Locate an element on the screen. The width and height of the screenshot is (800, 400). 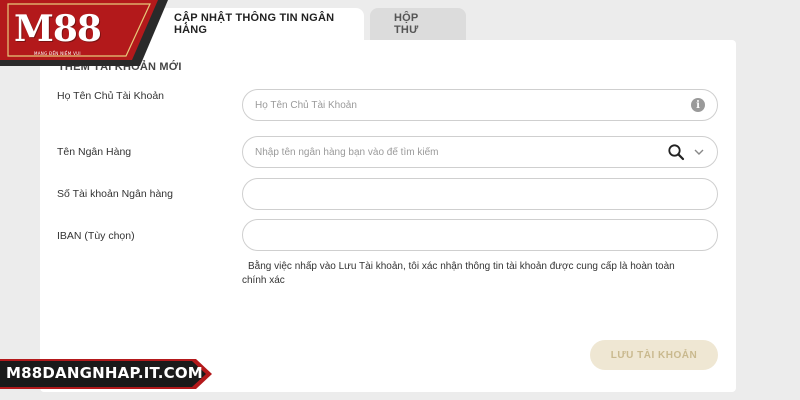
watermark-banner: M88DANGNHAP.IT.COM is located at coordinates (106, 374).